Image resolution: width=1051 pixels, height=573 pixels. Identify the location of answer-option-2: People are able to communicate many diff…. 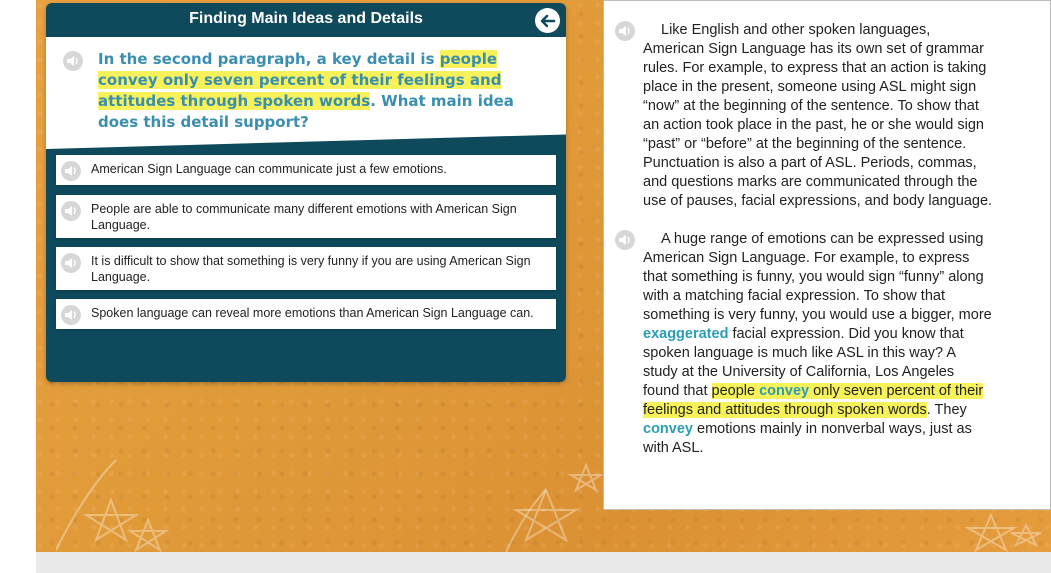
(306, 216).